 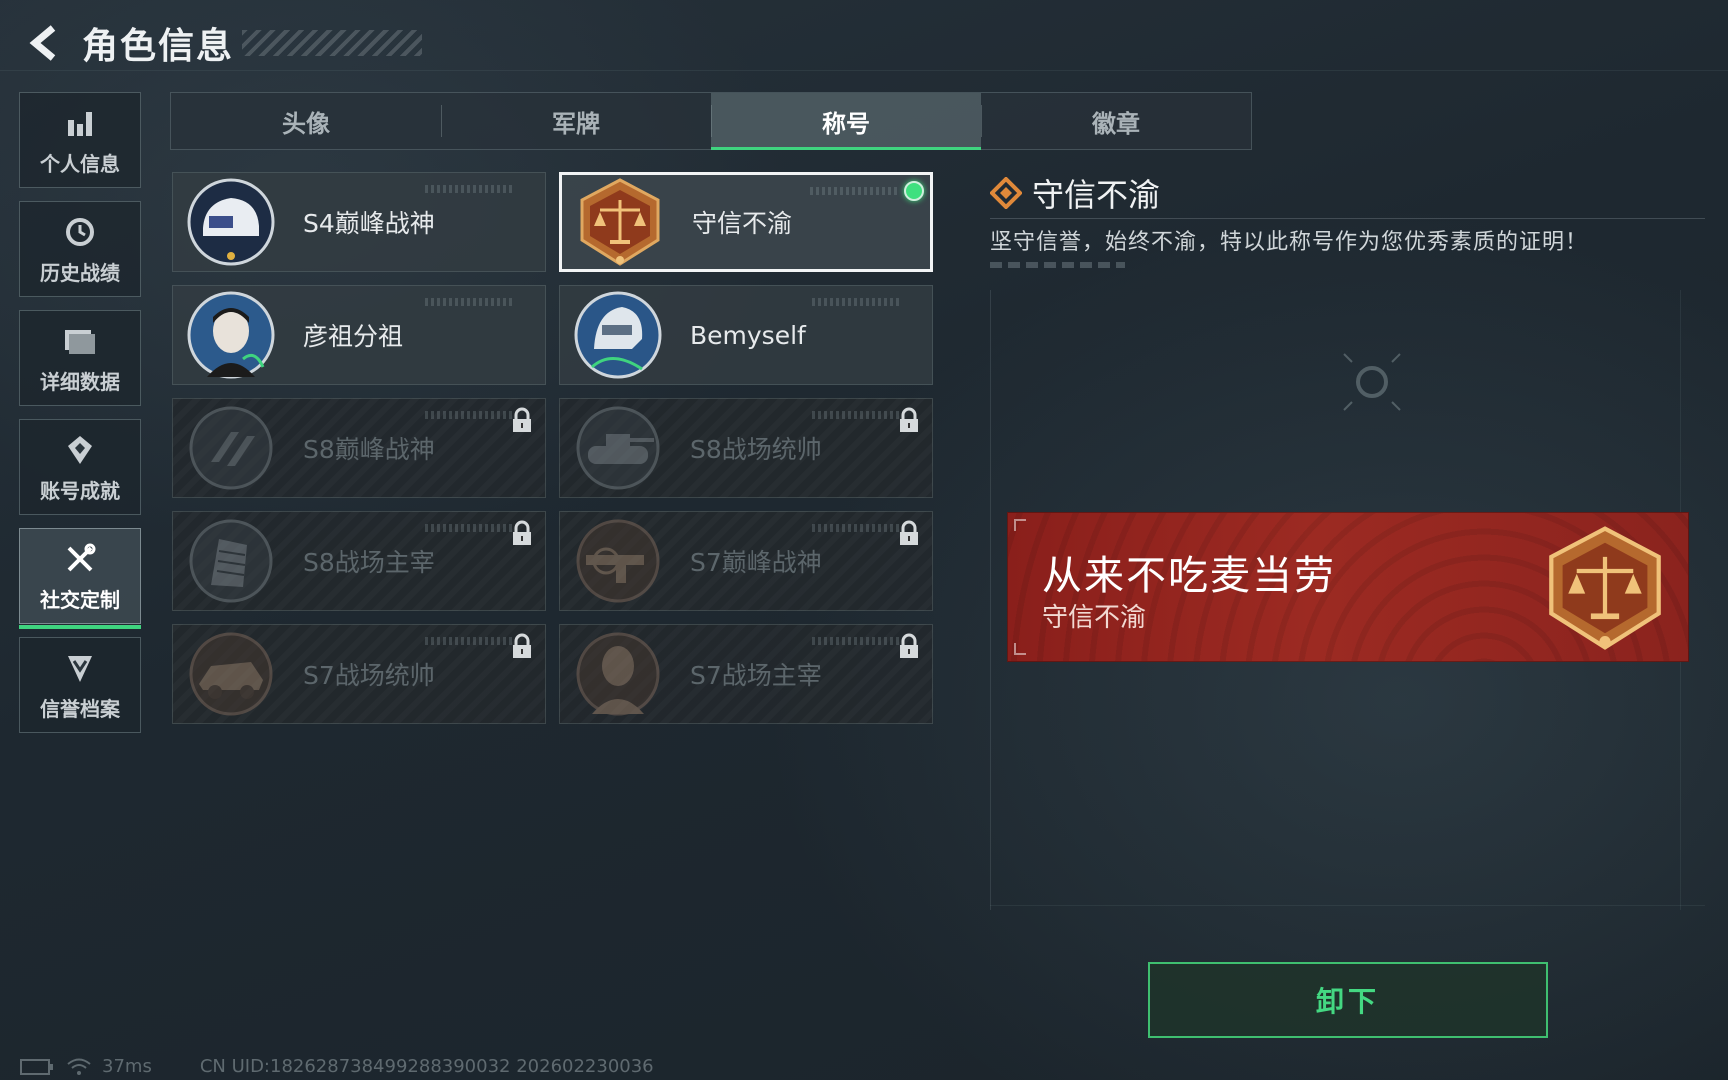 What do you see at coordinates (158, 46) in the screenshot?
I see `page-title: 角色信息` at bounding box center [158, 46].